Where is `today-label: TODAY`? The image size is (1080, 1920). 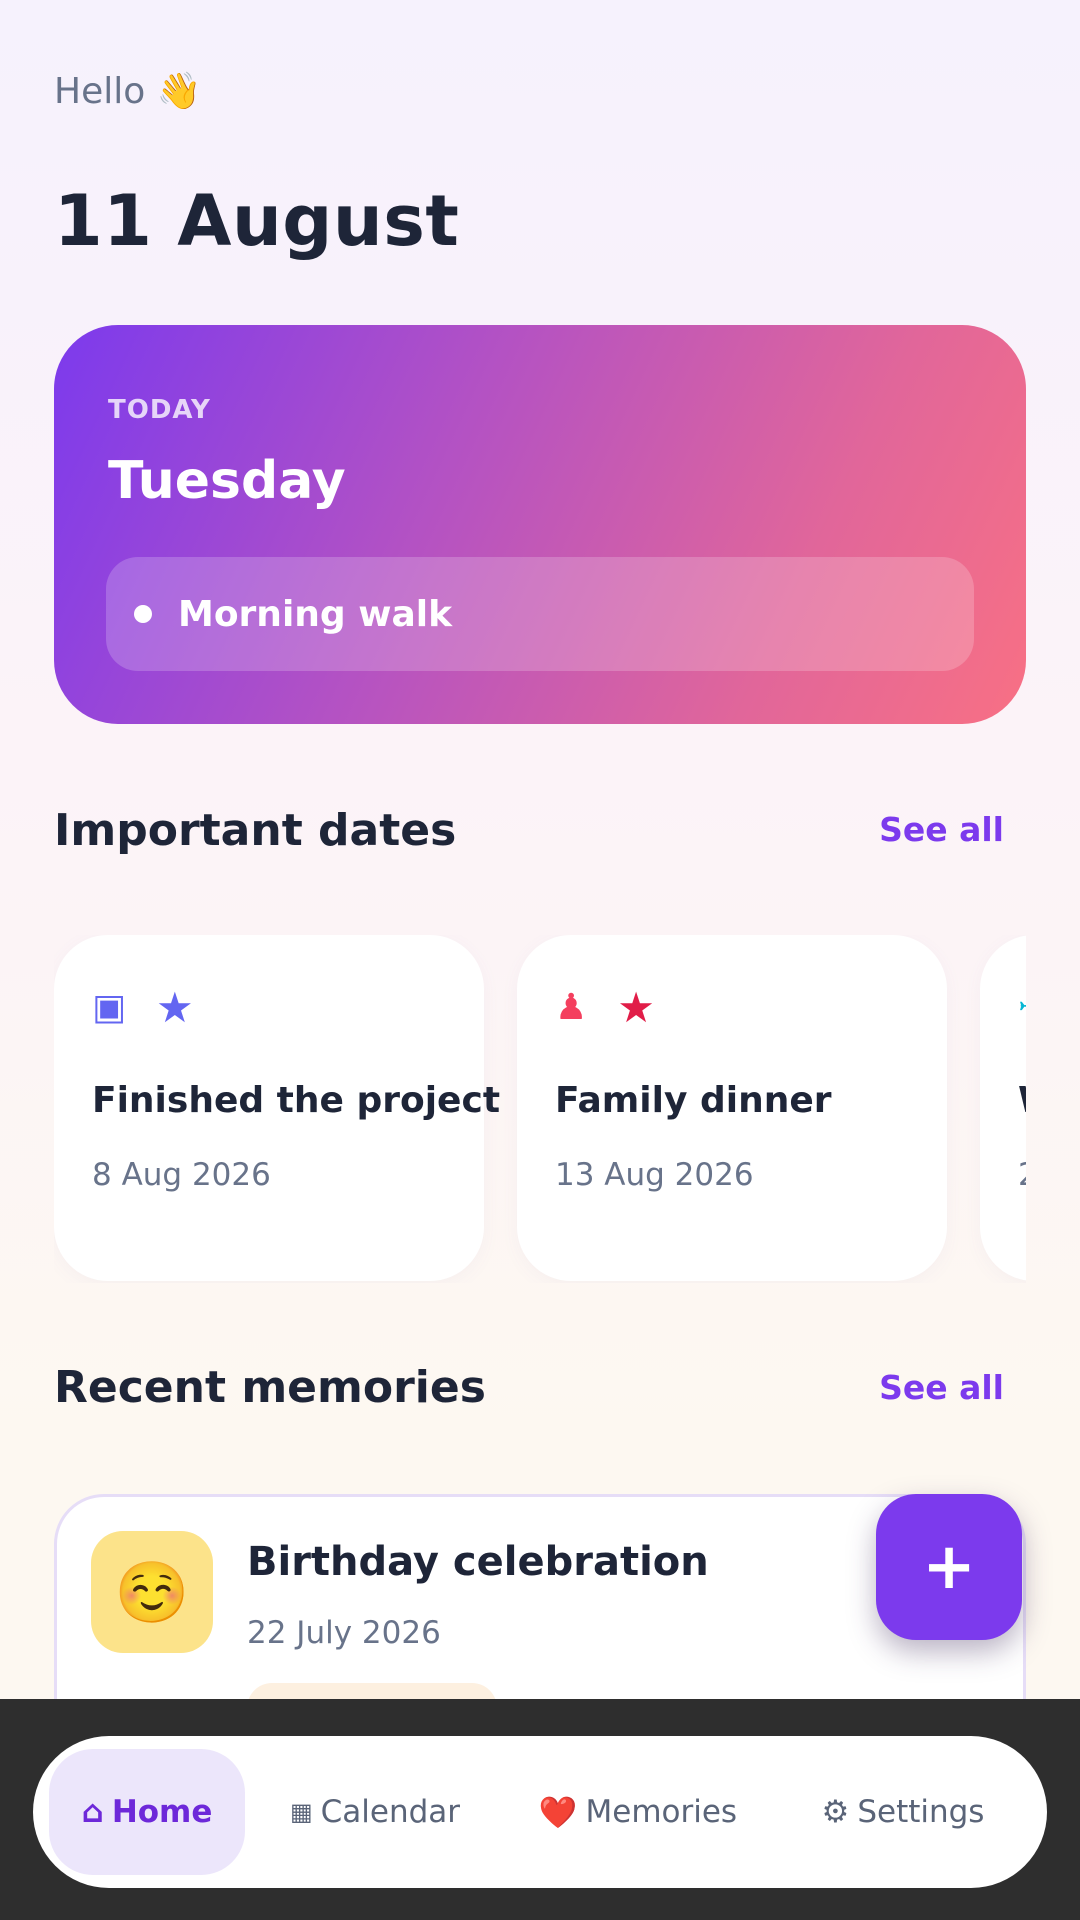 today-label: TODAY is located at coordinates (159, 410).